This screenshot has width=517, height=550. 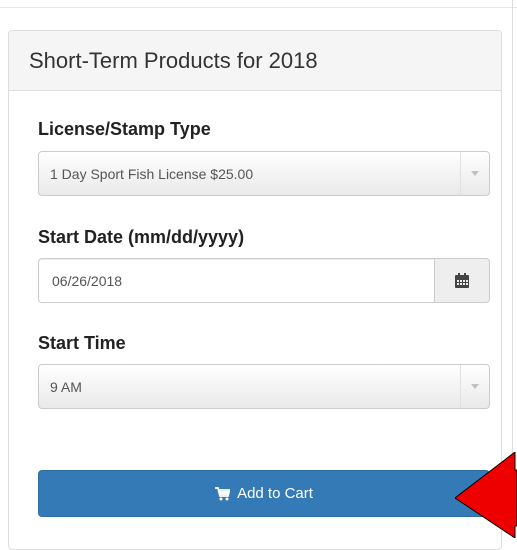 I want to click on license-type-selected-value: 1 Day Sport Fish License $25.00, so click(x=152, y=173).